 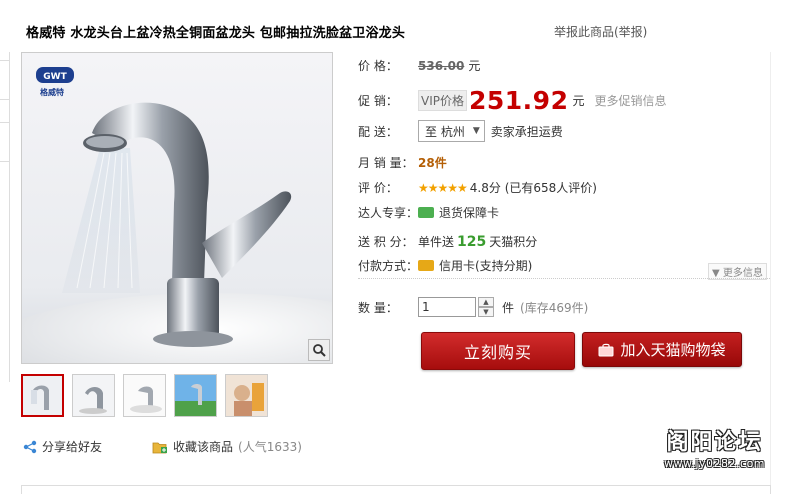 What do you see at coordinates (526, 131) in the screenshot?
I see `shipping-info: 卖家承担运费` at bounding box center [526, 131].